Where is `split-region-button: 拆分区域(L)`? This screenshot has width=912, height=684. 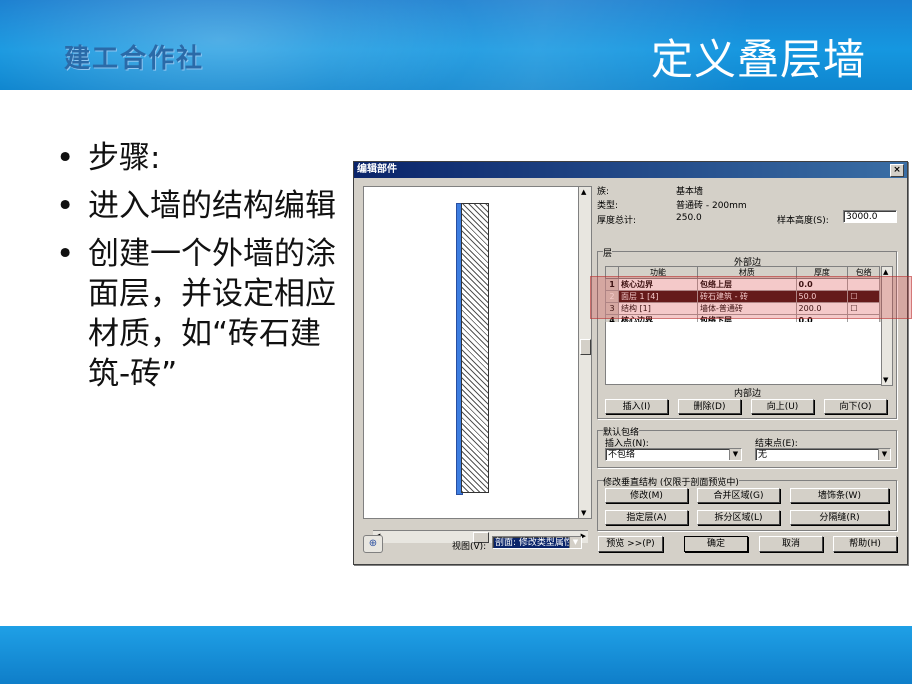
split-region-button: 拆分区域(L) is located at coordinates (738, 517).